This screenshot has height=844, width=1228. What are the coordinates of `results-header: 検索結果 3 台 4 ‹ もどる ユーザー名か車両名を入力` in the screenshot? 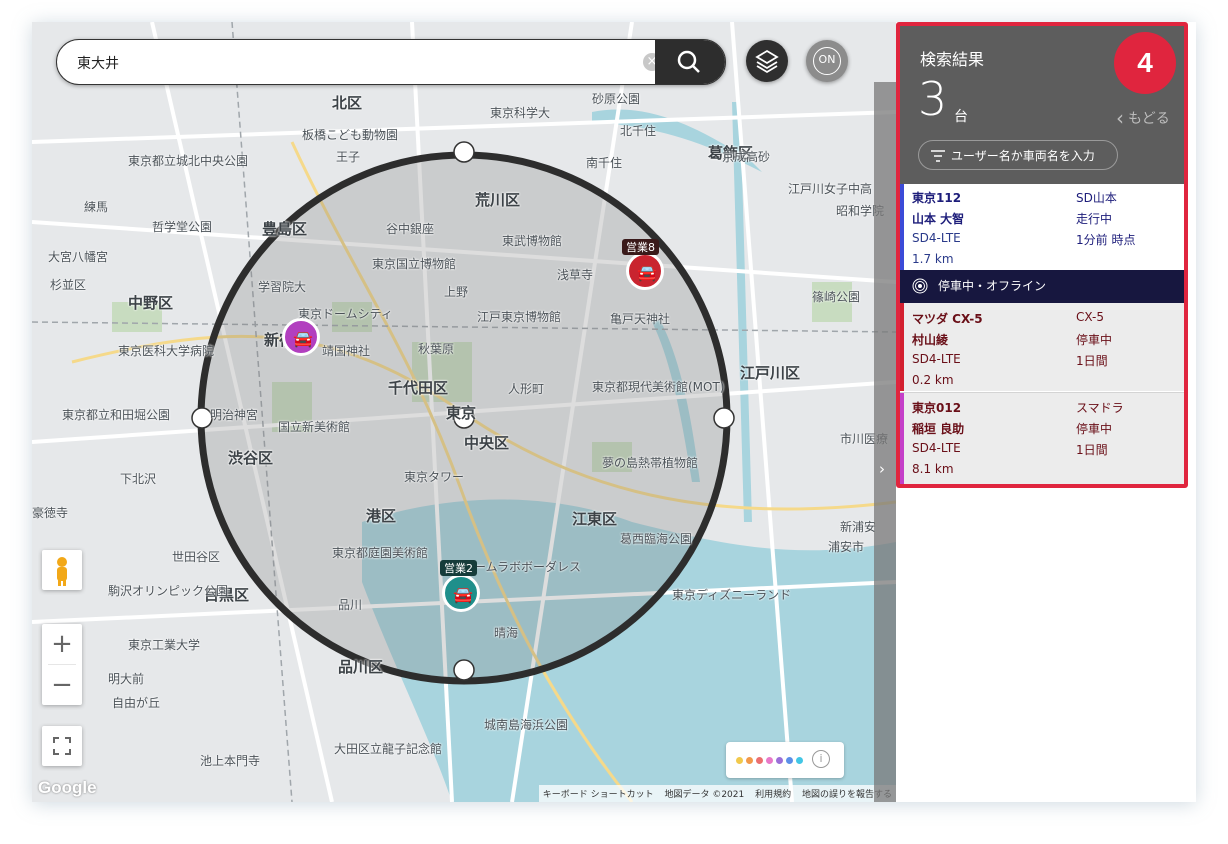 It's located at (1042, 105).